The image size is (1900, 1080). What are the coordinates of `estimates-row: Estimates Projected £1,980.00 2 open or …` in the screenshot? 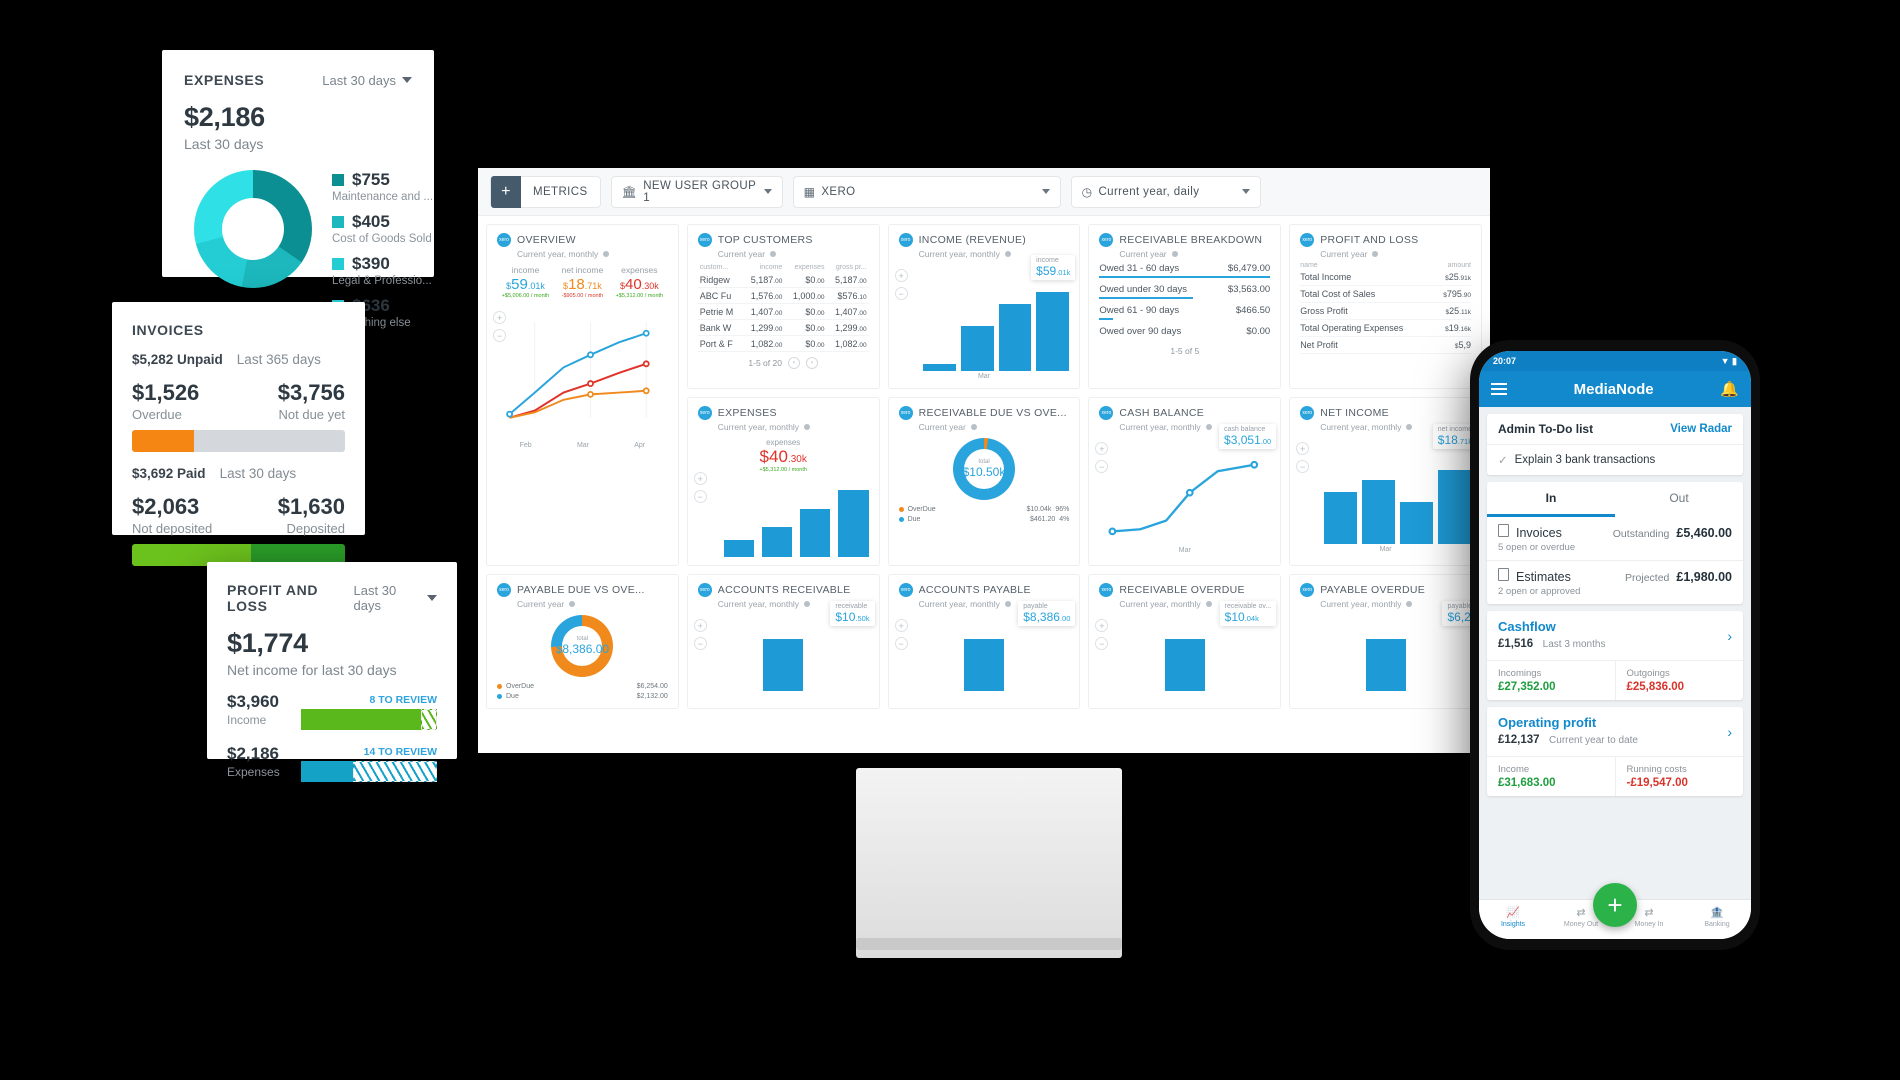 It's located at (1615, 582).